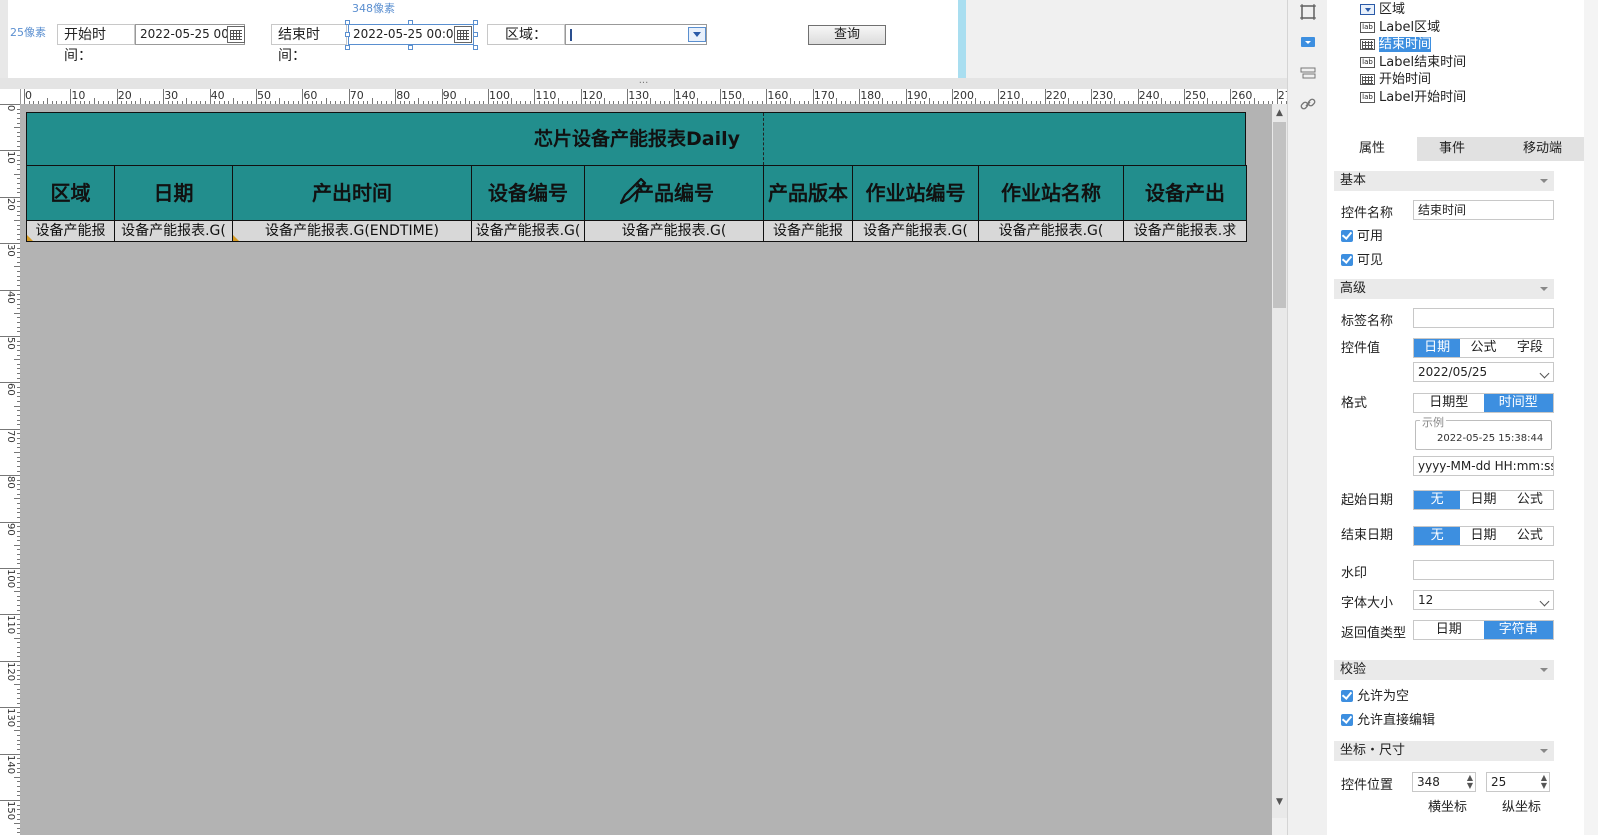 The height and width of the screenshot is (835, 1598). I want to click on position-x-input: 348 ▲ ▼, so click(1444, 782).